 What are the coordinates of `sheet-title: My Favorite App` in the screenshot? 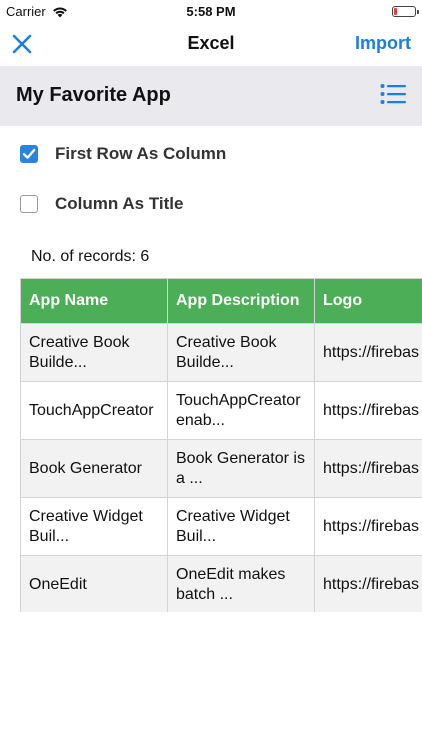 It's located at (93, 95).